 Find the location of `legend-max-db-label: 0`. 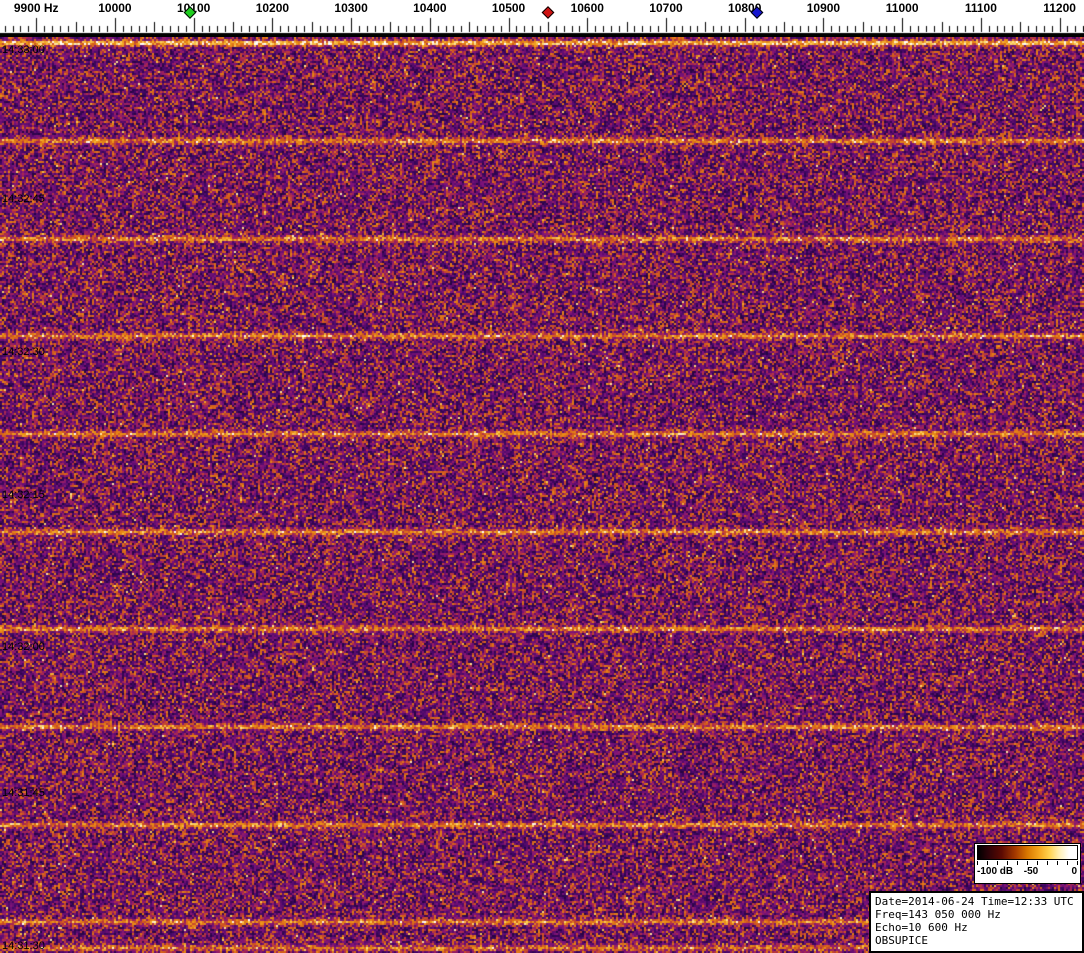

legend-max-db-label: 0 is located at coordinates (1074, 871).